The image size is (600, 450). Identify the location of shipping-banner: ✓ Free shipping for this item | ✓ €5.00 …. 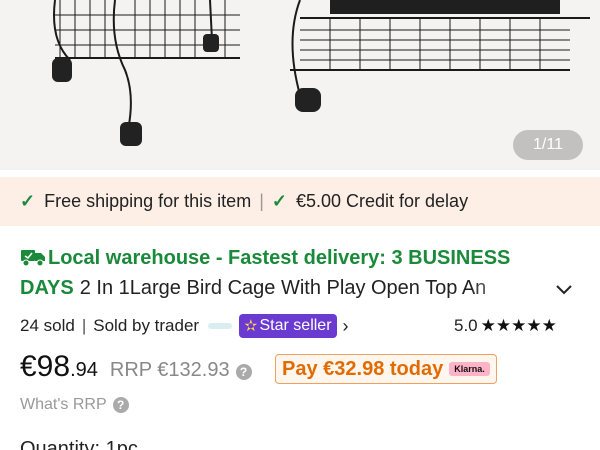
(300, 201).